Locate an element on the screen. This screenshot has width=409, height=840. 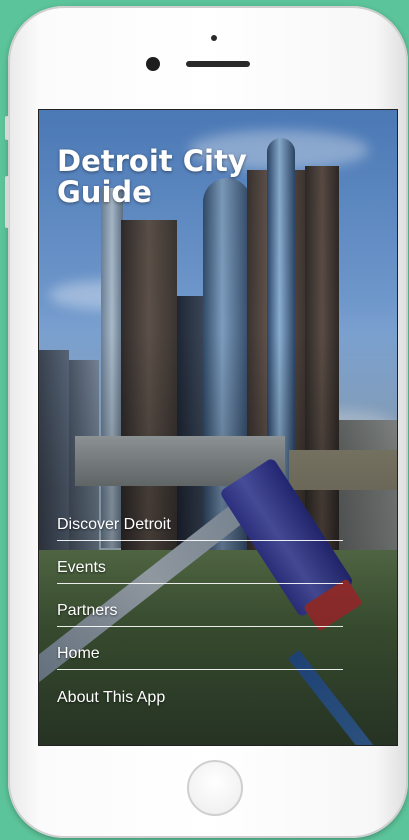
menu-item-partners: Partners is located at coordinates (200, 605).